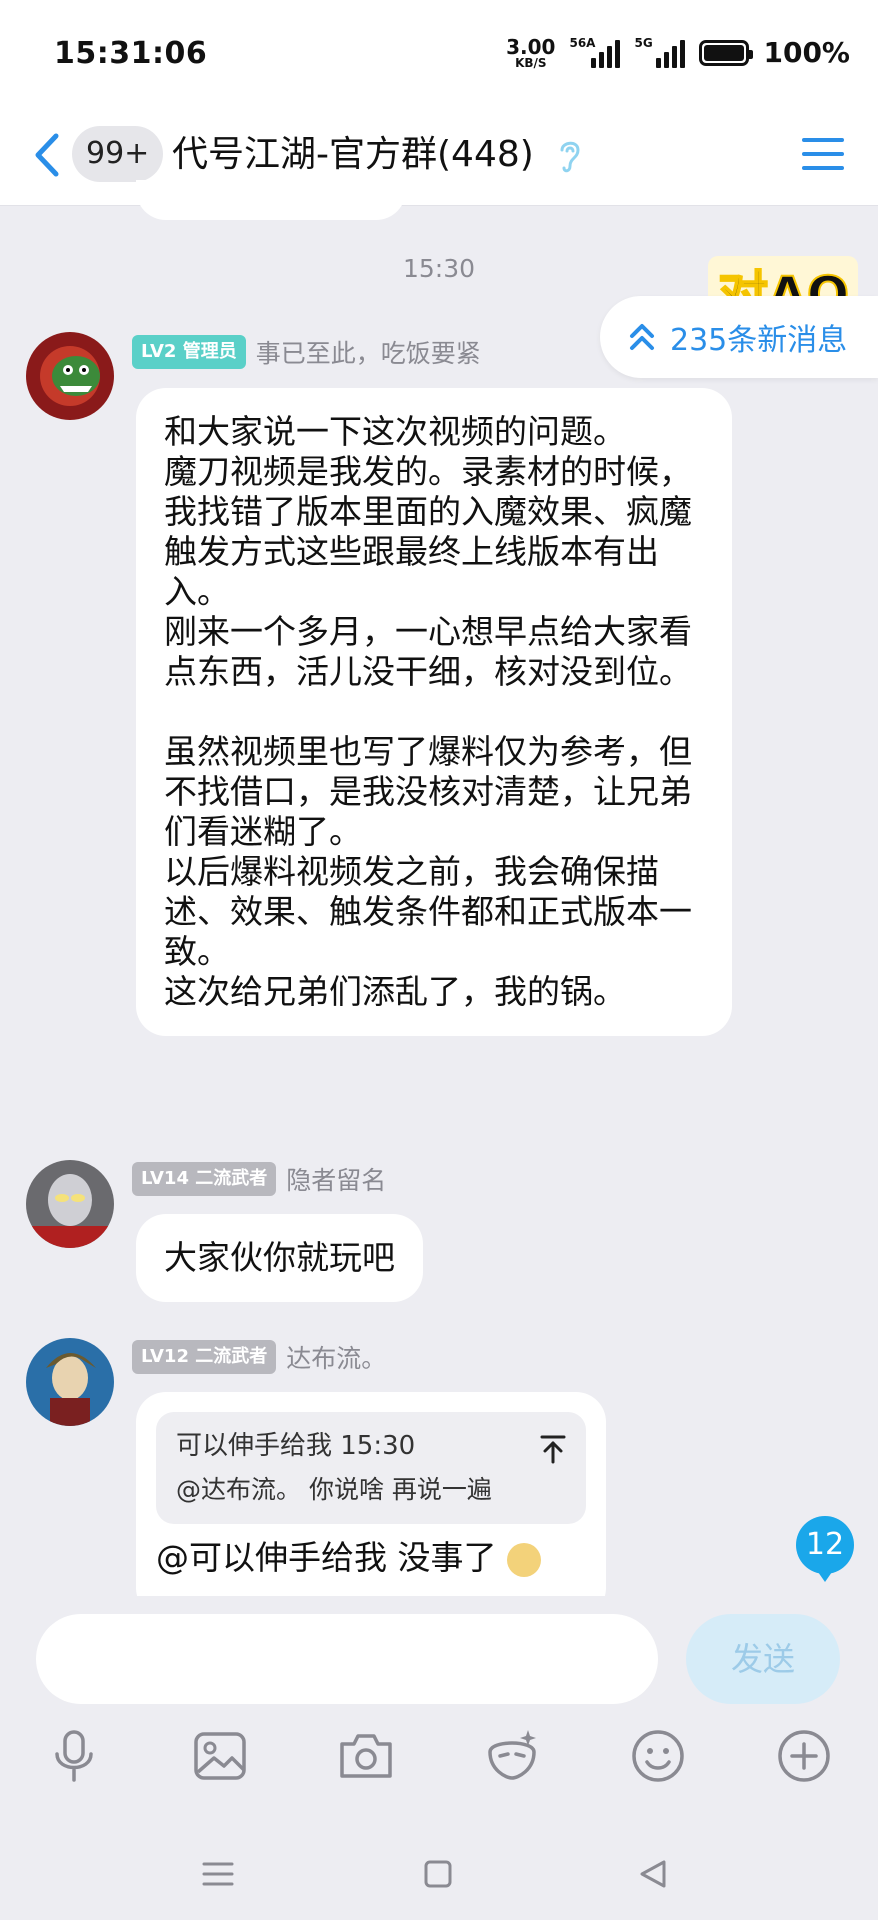 The width and height of the screenshot is (878, 1920). What do you see at coordinates (220, 1756) in the screenshot?
I see `image-icon` at bounding box center [220, 1756].